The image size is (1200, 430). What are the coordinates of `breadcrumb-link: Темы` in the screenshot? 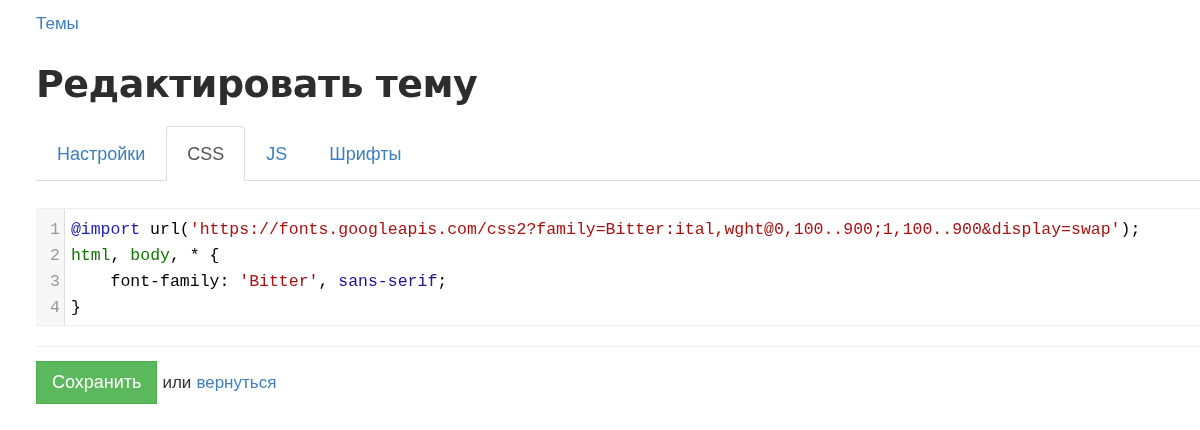 It's located at (57, 24).